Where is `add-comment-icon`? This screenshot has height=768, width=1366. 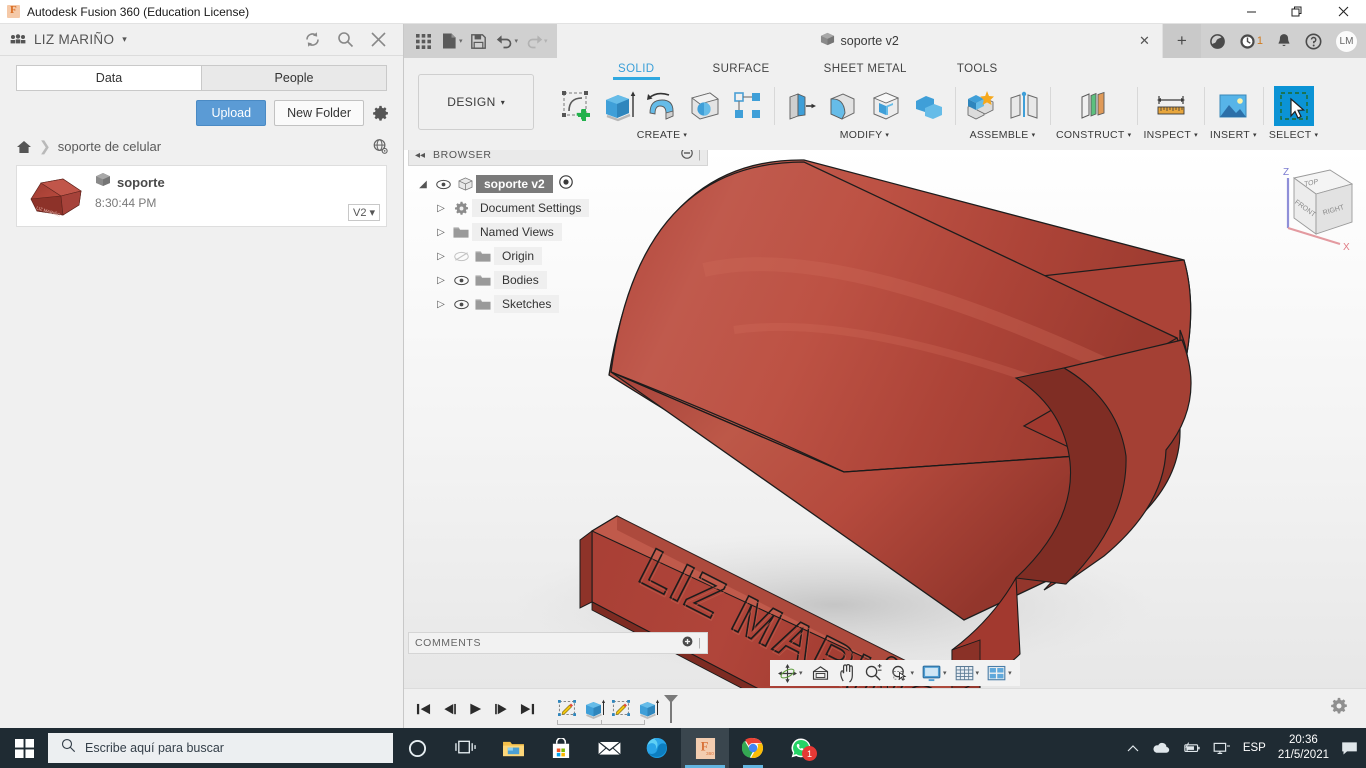 add-comment-icon is located at coordinates (687, 643).